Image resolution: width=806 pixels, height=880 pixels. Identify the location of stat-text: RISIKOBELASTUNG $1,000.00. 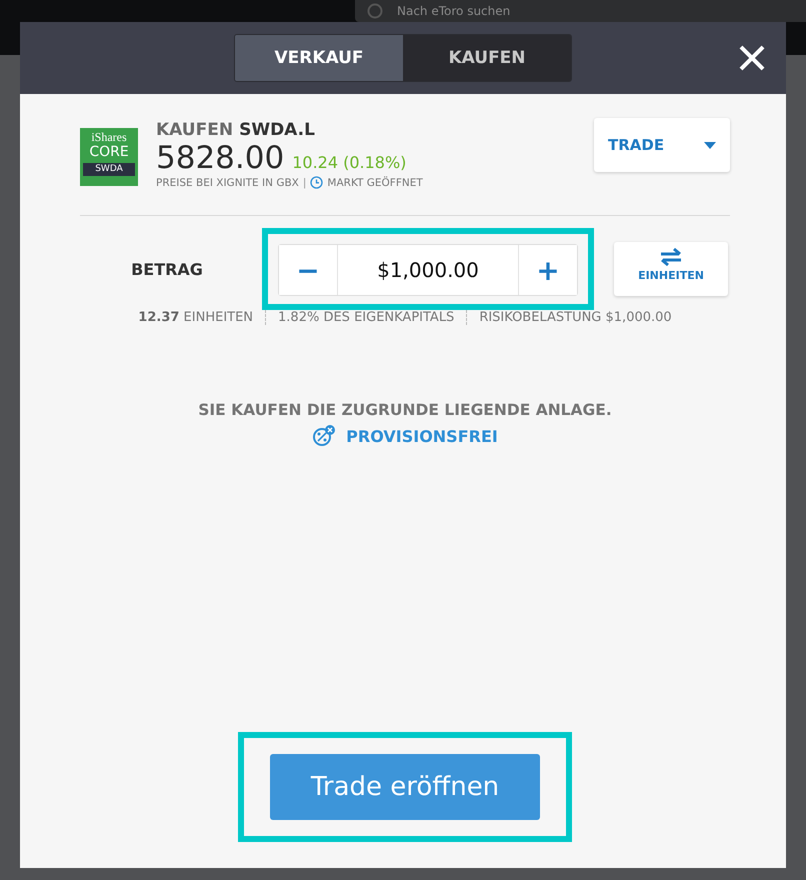
(575, 317).